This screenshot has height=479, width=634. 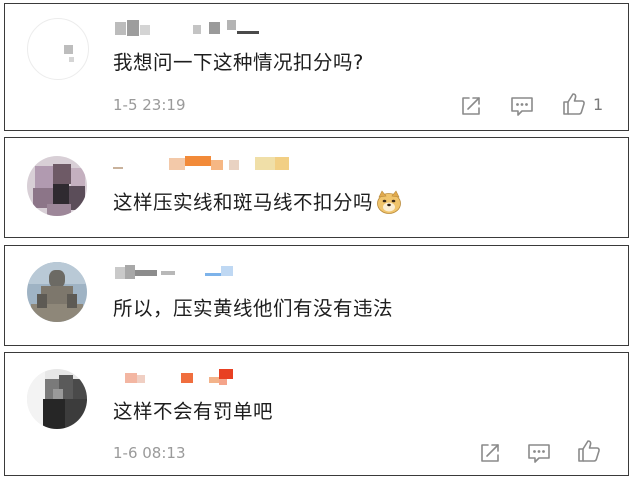 I want to click on comment-text: 所以，压实黄线他们有没有违法, so click(x=253, y=308).